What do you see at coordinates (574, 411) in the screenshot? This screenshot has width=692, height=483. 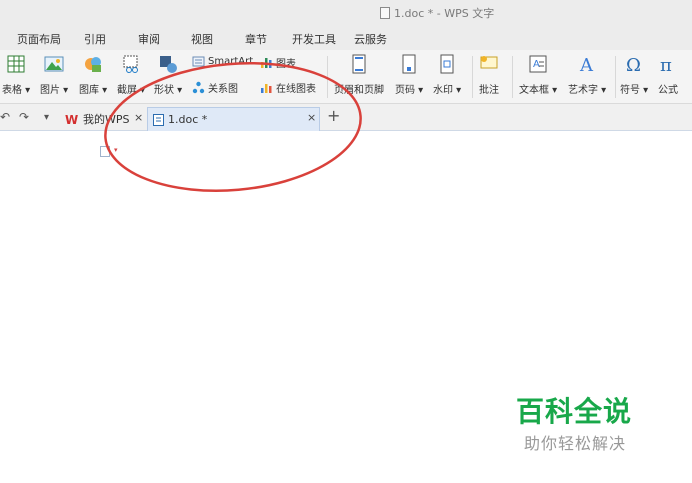 I see `watermark-title: 百科全说` at bounding box center [574, 411].